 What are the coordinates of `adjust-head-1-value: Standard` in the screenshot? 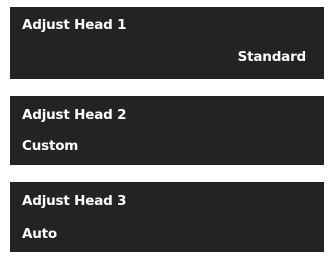 It's located at (272, 57).